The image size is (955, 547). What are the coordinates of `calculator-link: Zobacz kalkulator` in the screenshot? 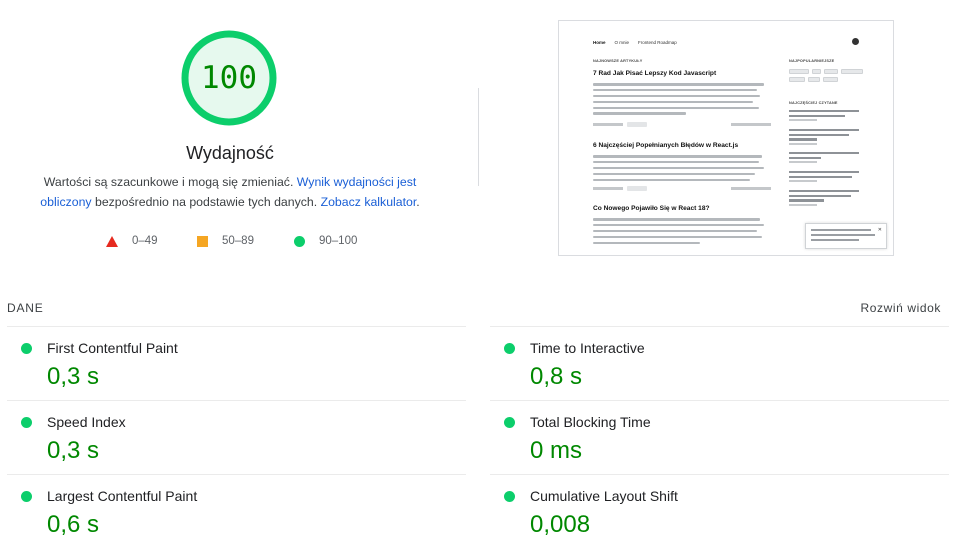 It's located at (369, 202).